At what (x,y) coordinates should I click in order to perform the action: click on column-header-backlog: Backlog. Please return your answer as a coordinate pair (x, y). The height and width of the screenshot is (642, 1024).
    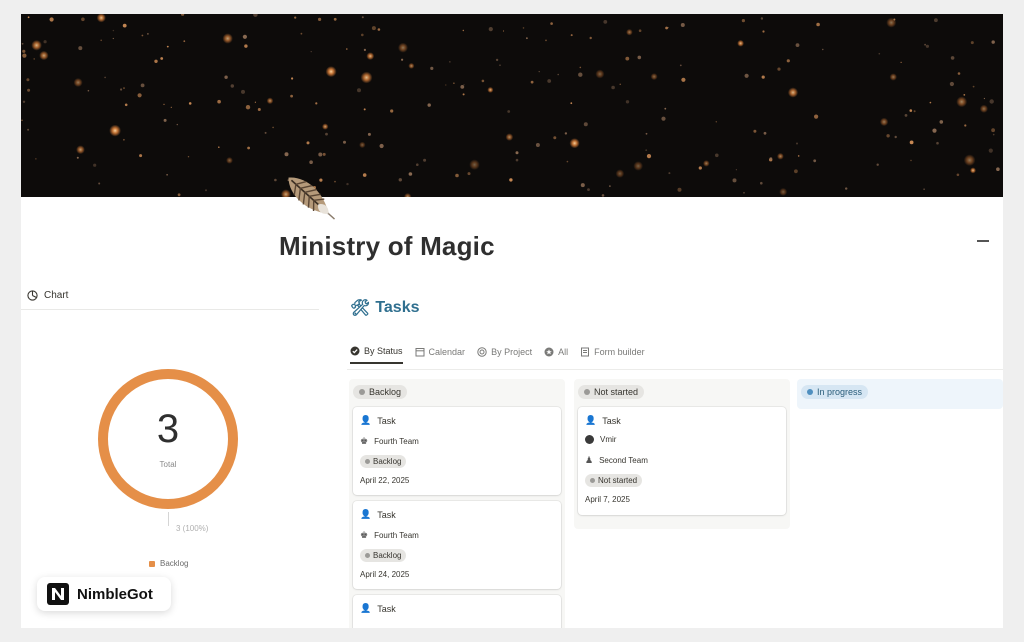
    Looking at the image, I should click on (380, 392).